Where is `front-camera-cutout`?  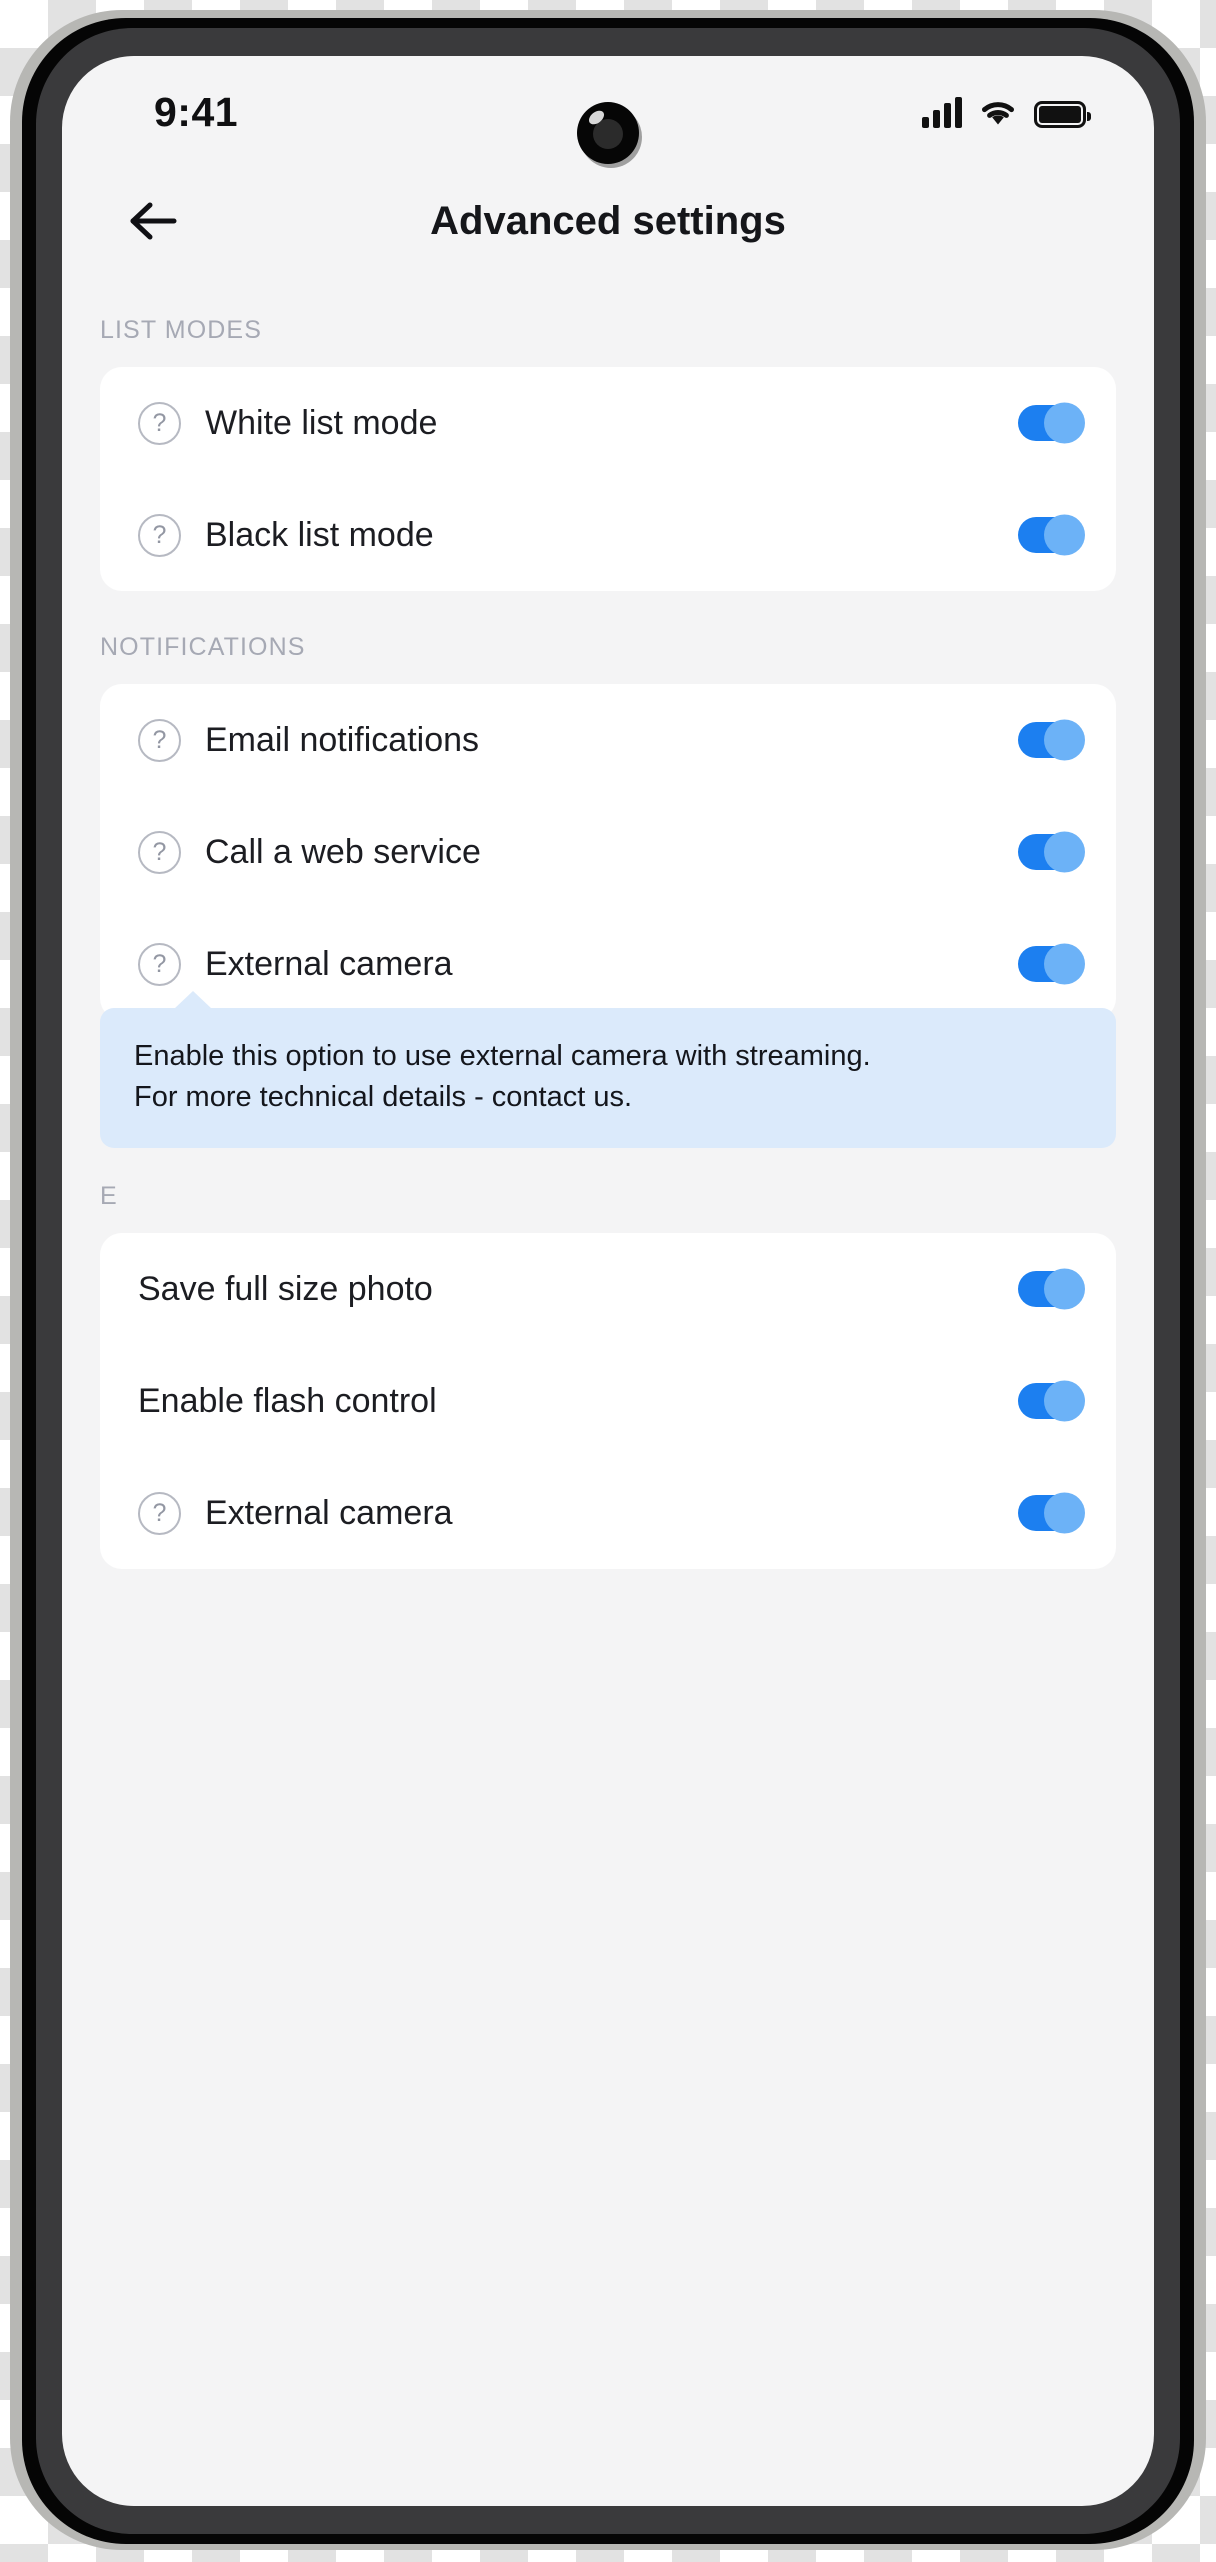
front-camera-cutout is located at coordinates (608, 133).